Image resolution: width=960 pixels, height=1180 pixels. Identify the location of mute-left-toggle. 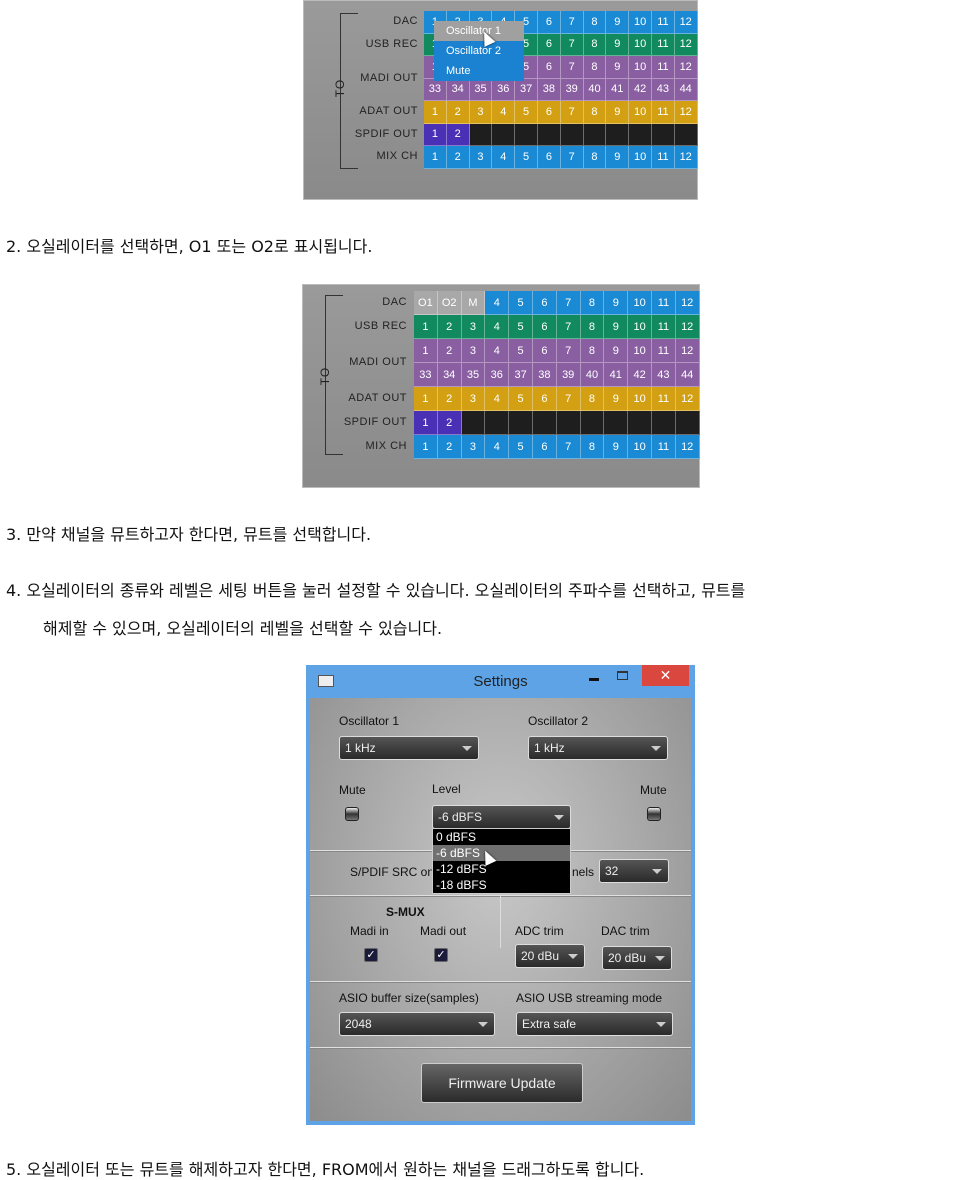
(352, 814).